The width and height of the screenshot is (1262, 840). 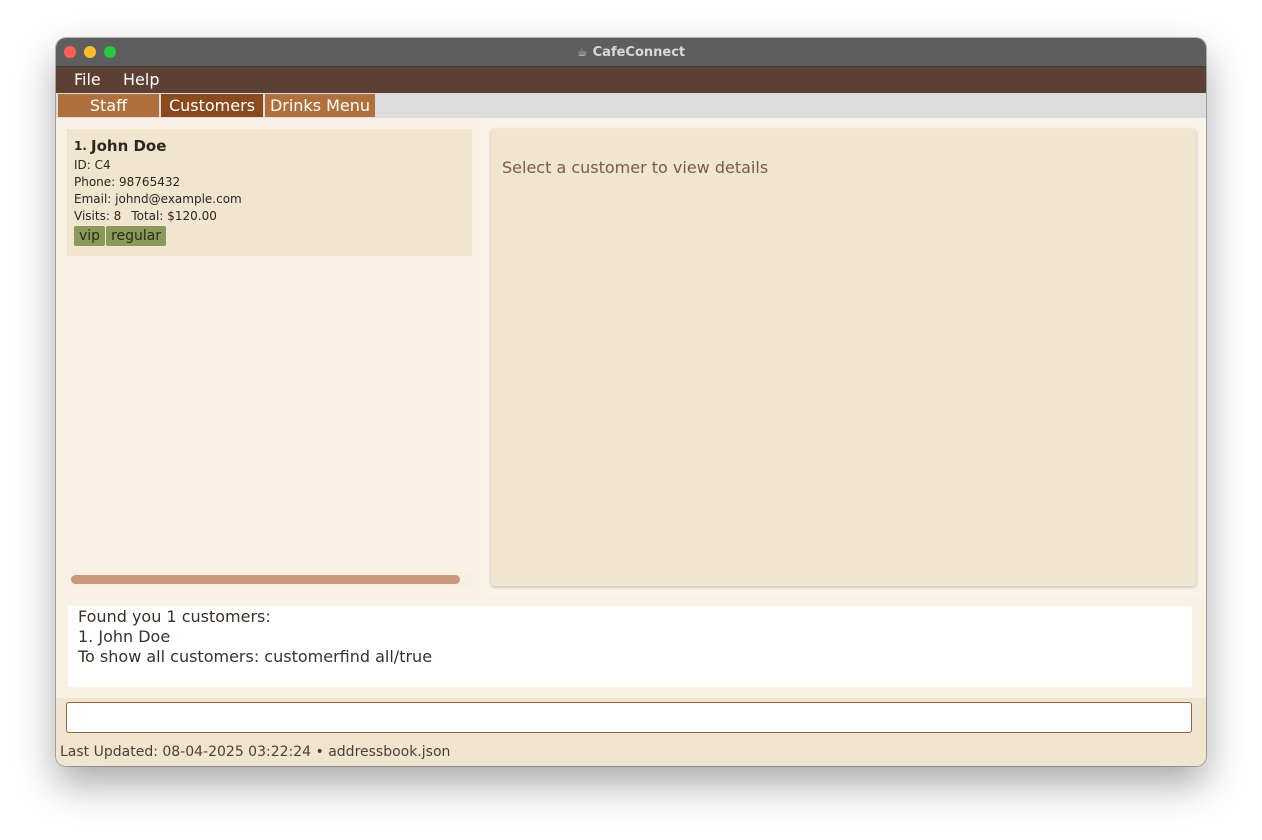 What do you see at coordinates (635, 167) in the screenshot?
I see `detail-placeholder-text: Select a customer to view details` at bounding box center [635, 167].